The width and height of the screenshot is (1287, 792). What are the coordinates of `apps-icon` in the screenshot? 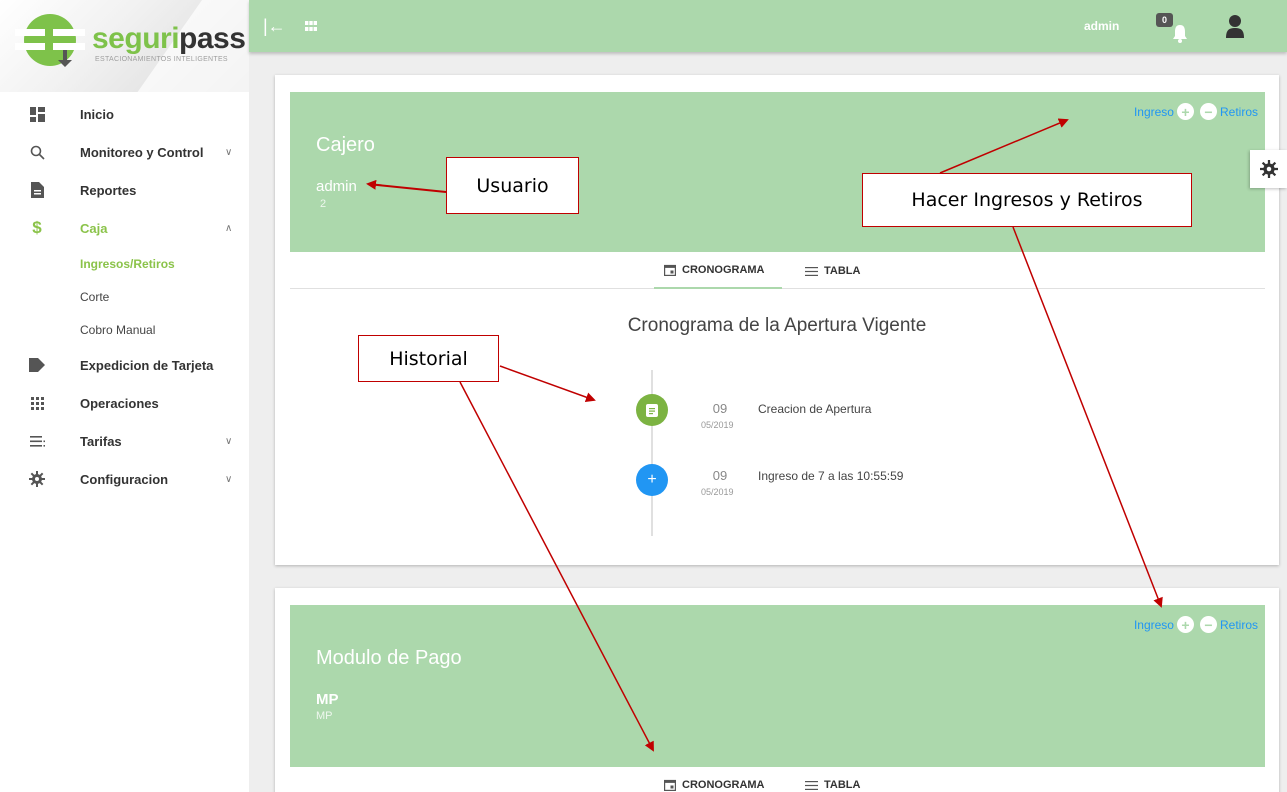 It's located at (37, 403).